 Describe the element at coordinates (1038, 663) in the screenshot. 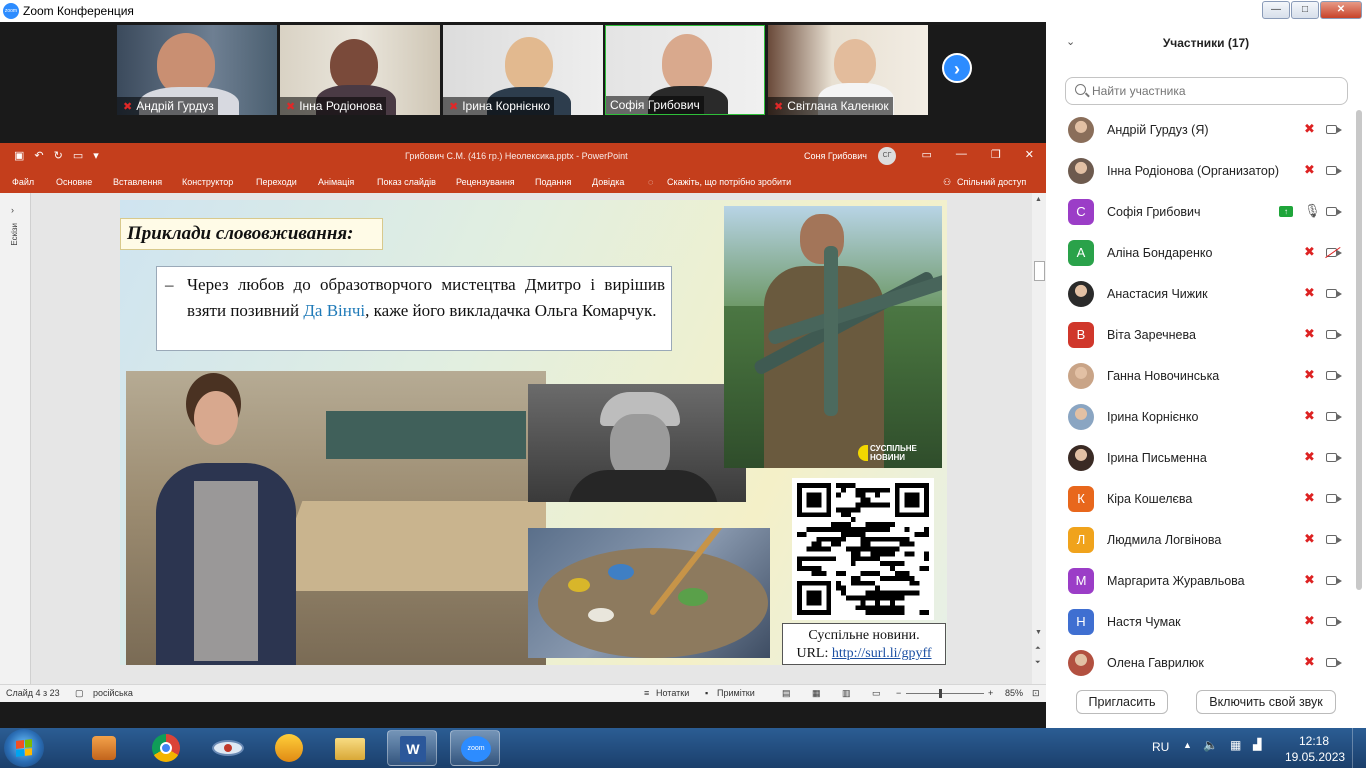

I see `next-slide-icon: ⏷` at that location.